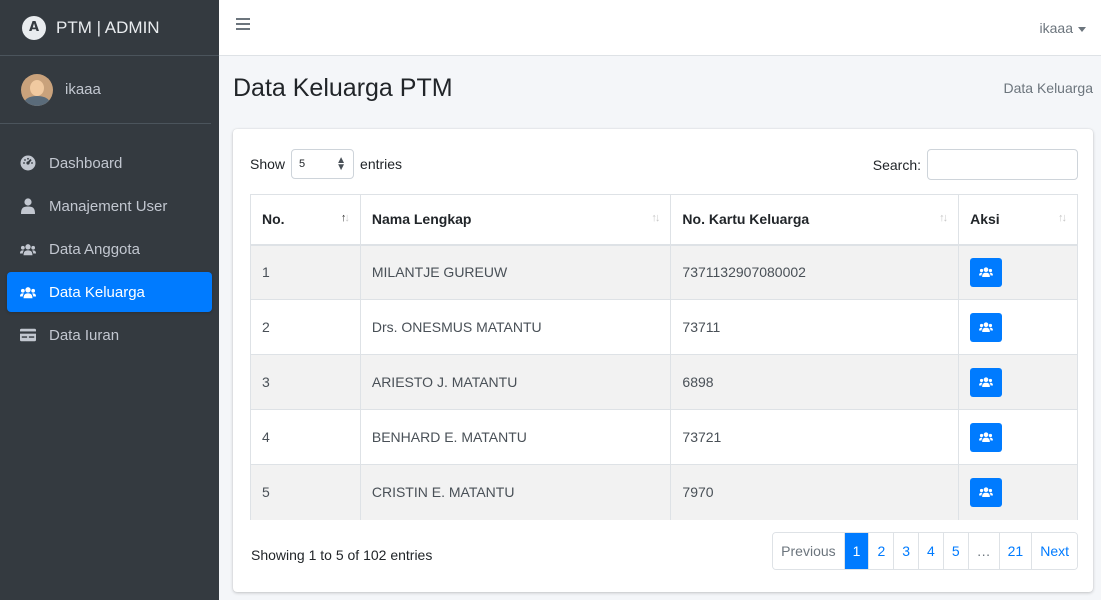 This screenshot has width=1101, height=600. I want to click on brand-title: PTM | ADMIN, so click(108, 27).